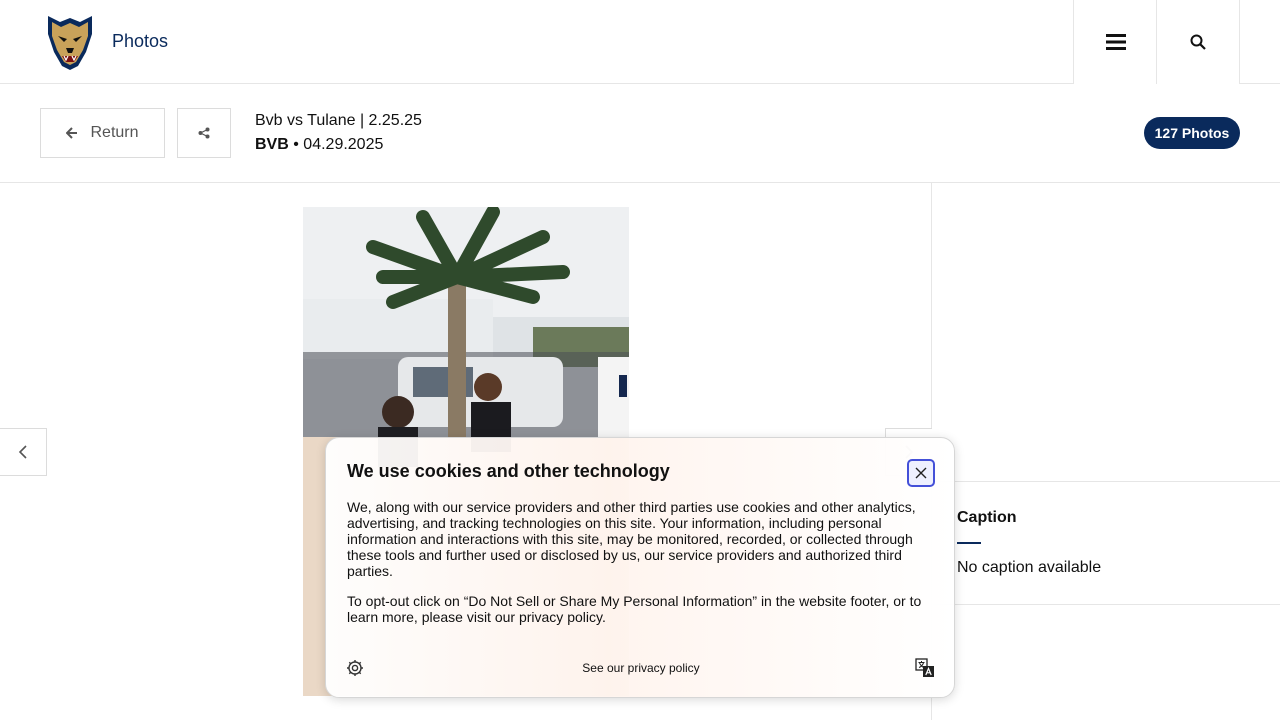 This screenshot has height=720, width=1280. I want to click on search-button, so click(1198, 42).